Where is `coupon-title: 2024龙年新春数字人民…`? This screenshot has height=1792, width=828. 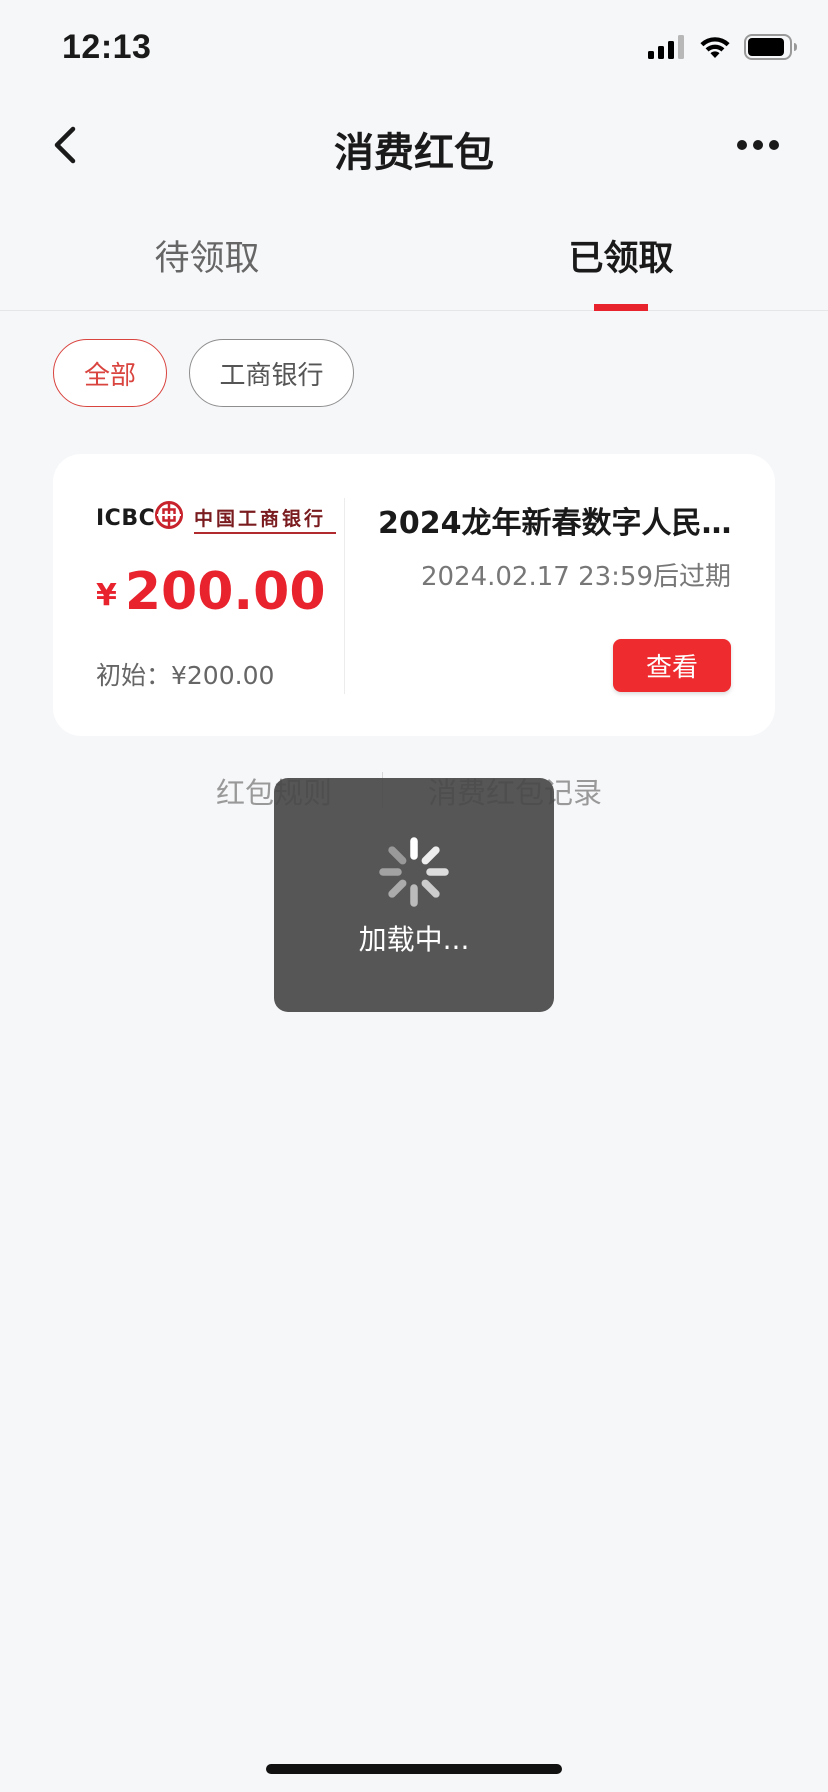
coupon-title: 2024龙年新春数字人民… is located at coordinates (555, 523).